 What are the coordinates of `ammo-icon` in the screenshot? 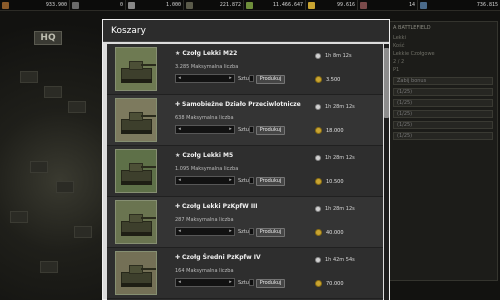 It's located at (363, 5).